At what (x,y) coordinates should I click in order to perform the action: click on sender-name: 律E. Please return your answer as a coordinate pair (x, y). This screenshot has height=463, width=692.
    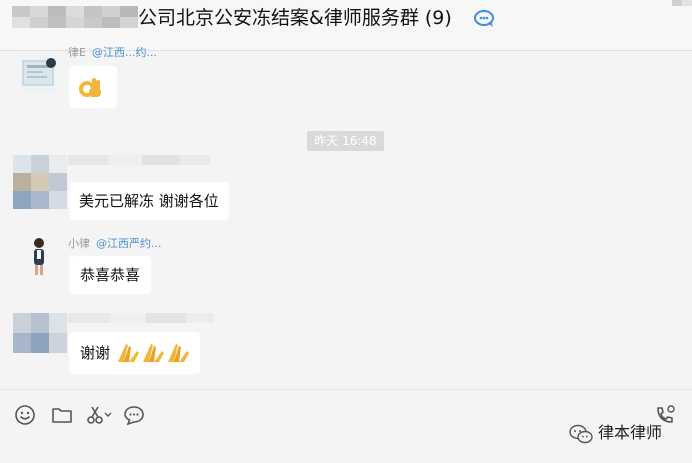
    Looking at the image, I should click on (77, 52).